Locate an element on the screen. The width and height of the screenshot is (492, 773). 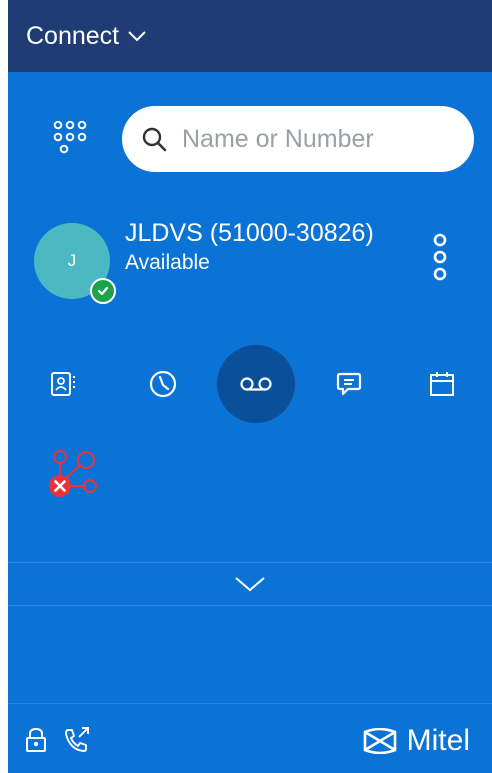
calendar-icon is located at coordinates (442, 384).